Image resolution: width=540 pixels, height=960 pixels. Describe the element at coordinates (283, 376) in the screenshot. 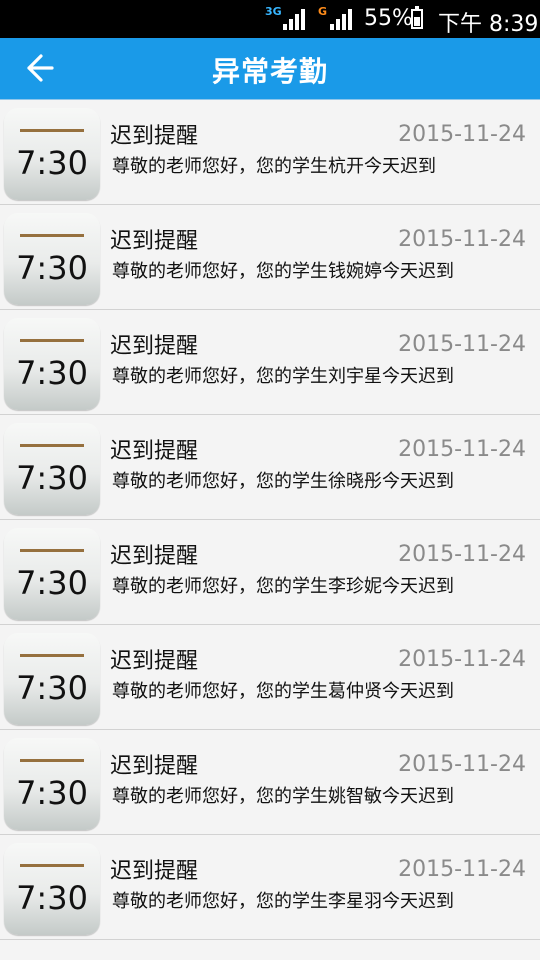

I see `alert-message: 尊敬的老师您好，您的学生刘宇星今天迟到` at that location.